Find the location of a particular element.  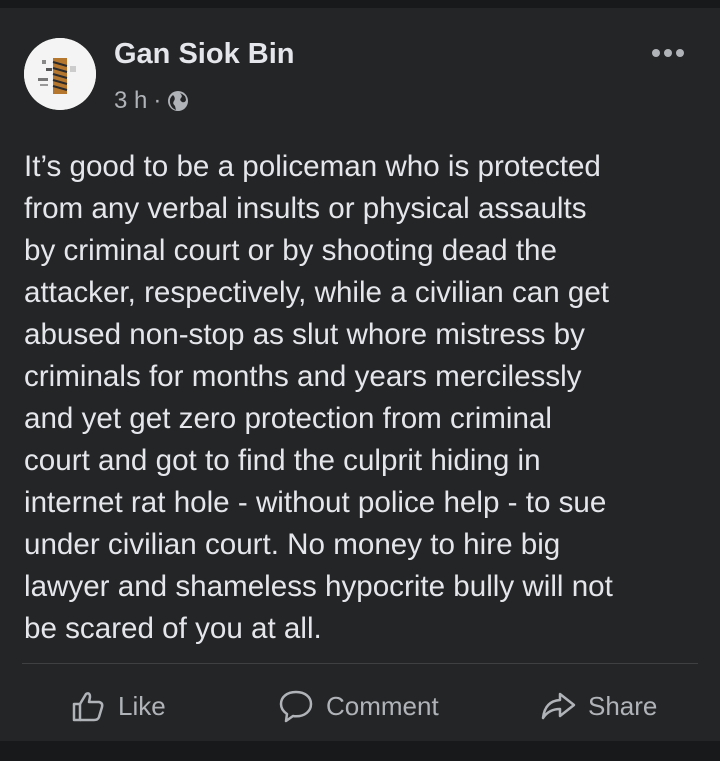

divider is located at coordinates (360, 663).